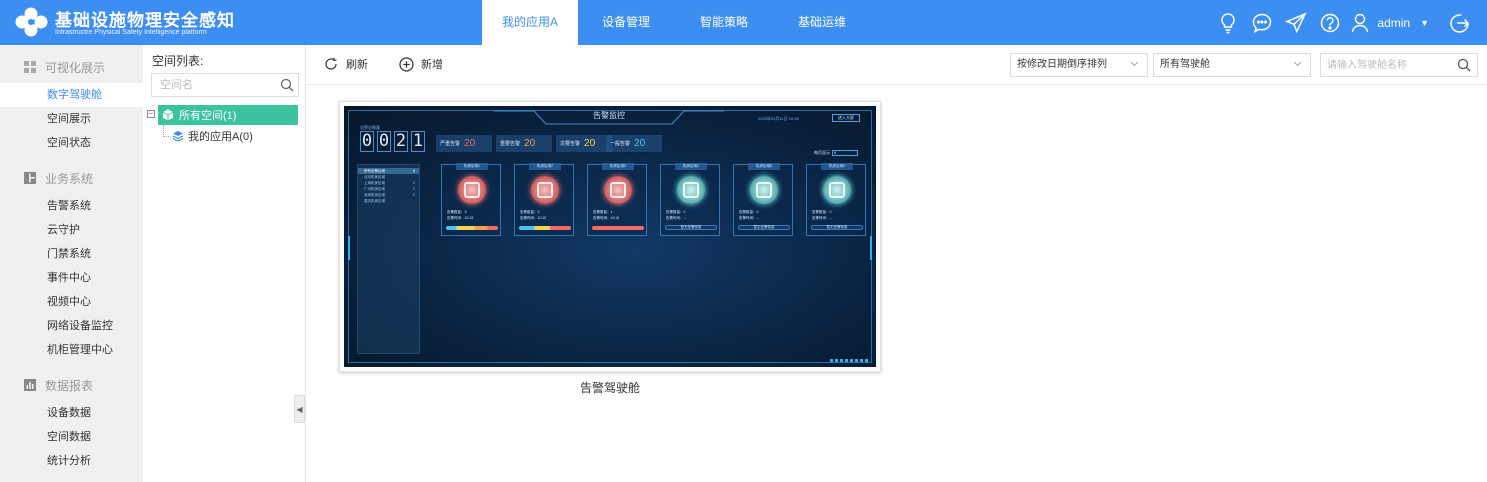 Image resolution: width=1487 pixels, height=482 pixels. What do you see at coordinates (168, 115) in the screenshot?
I see `cube-icon` at bounding box center [168, 115].